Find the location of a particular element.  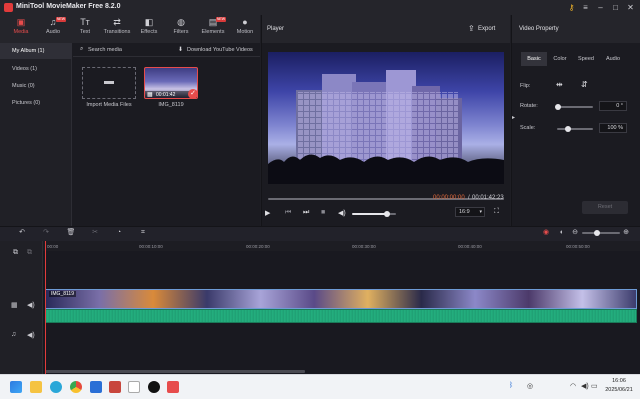

next-frame-icon: ⏭ is located at coordinates (306, 213).